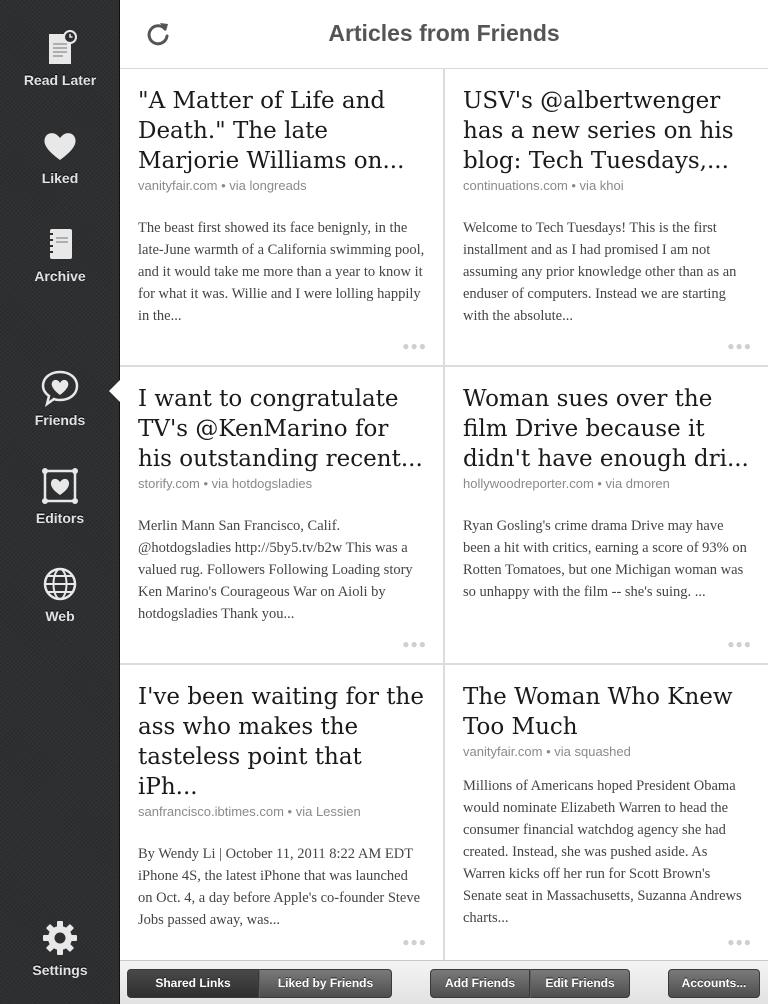 The height and width of the screenshot is (1004, 768). Describe the element at coordinates (60, 584) in the screenshot. I see `globe-icon` at that location.